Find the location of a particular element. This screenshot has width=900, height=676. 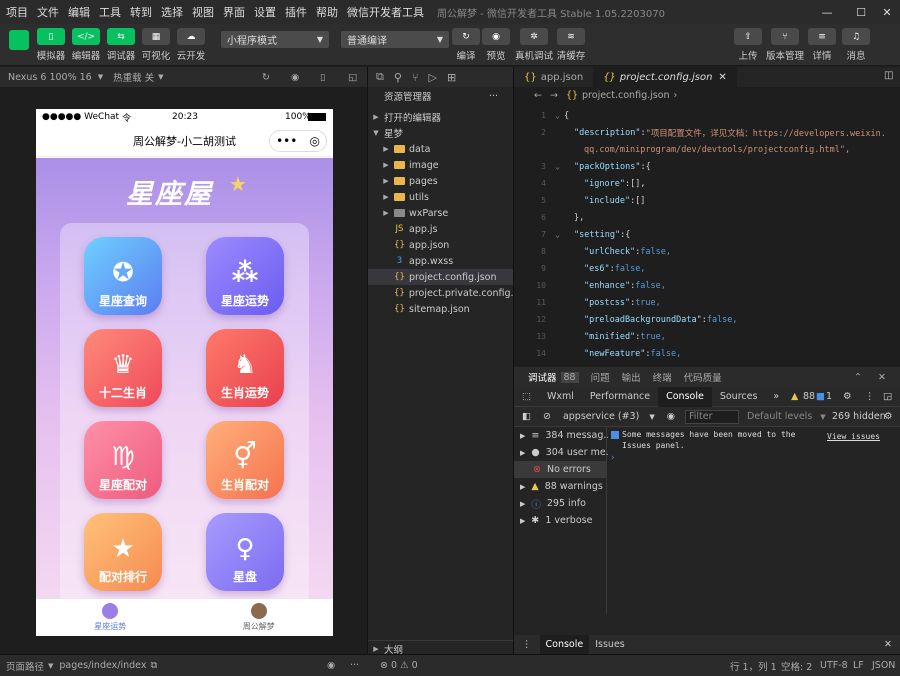

menu-item: 编辑 is located at coordinates (79, 12).